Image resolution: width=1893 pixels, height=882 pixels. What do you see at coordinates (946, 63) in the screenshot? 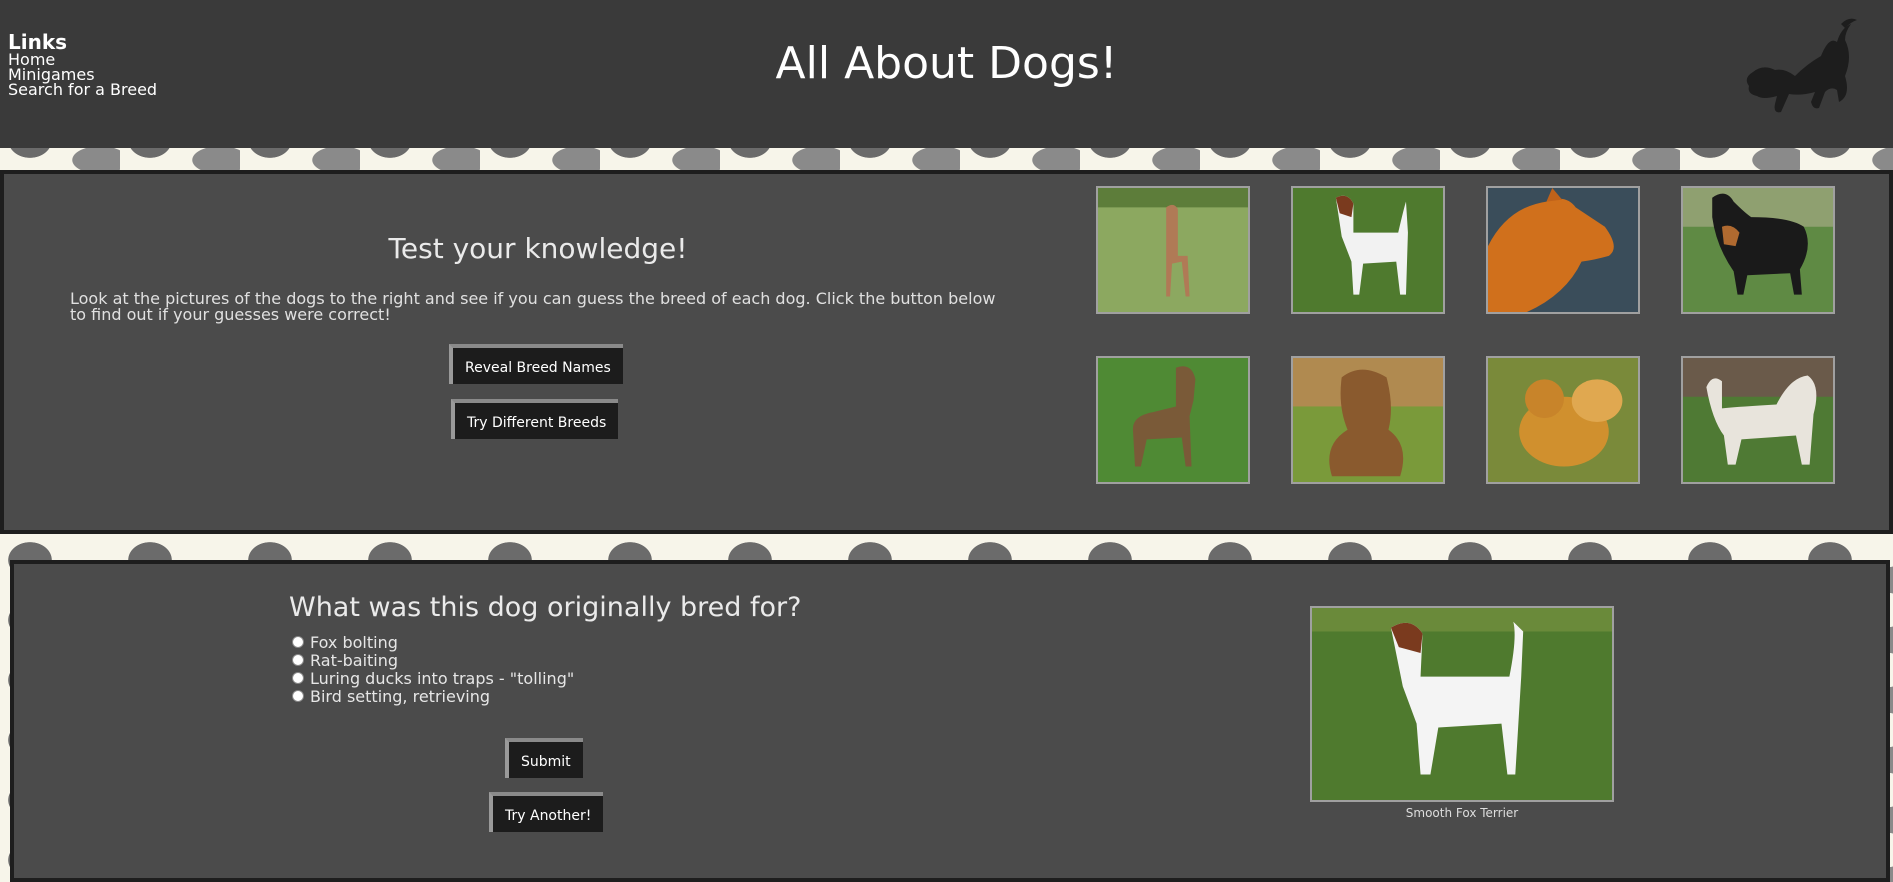
I see `page-title: All About Dogs!` at bounding box center [946, 63].